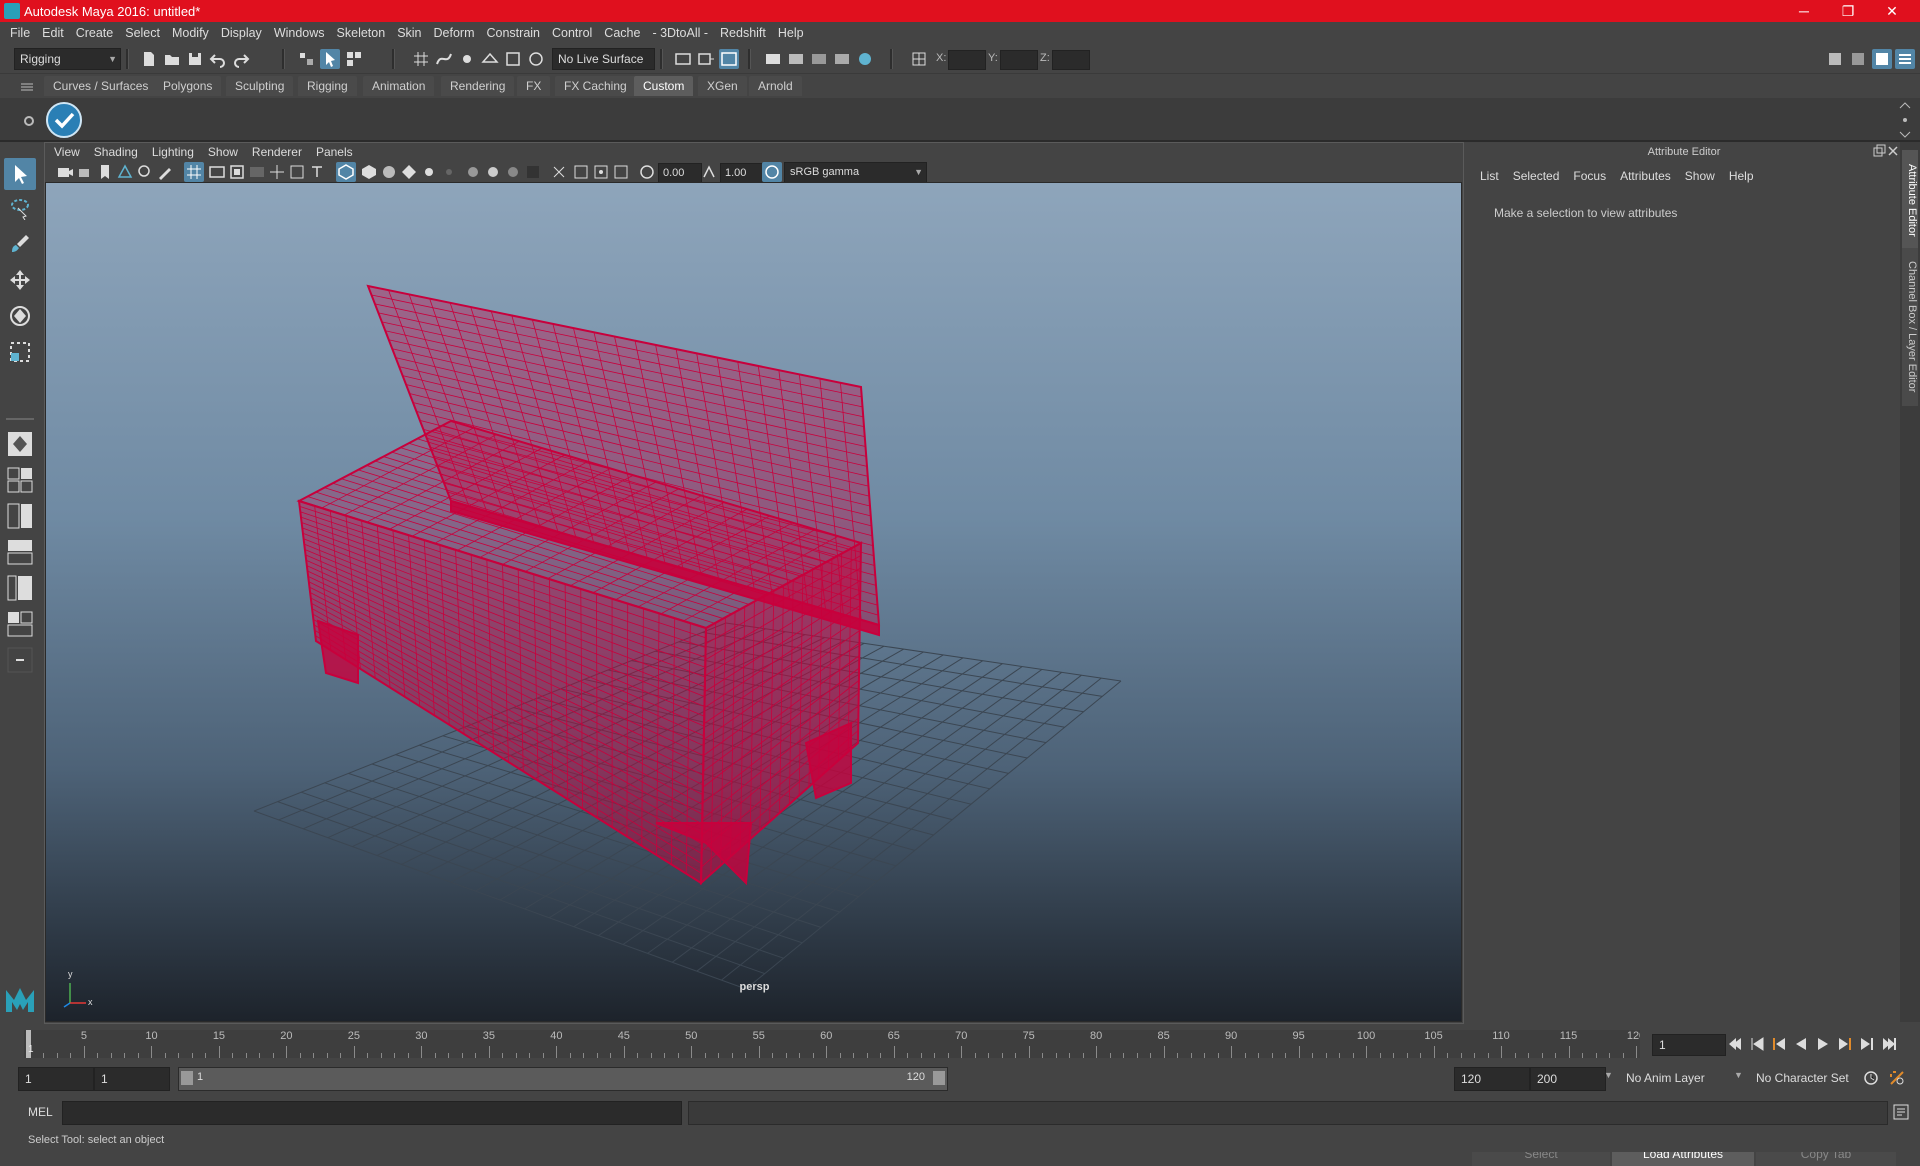  What do you see at coordinates (218, 59) in the screenshot?
I see `undo-icon` at bounding box center [218, 59].